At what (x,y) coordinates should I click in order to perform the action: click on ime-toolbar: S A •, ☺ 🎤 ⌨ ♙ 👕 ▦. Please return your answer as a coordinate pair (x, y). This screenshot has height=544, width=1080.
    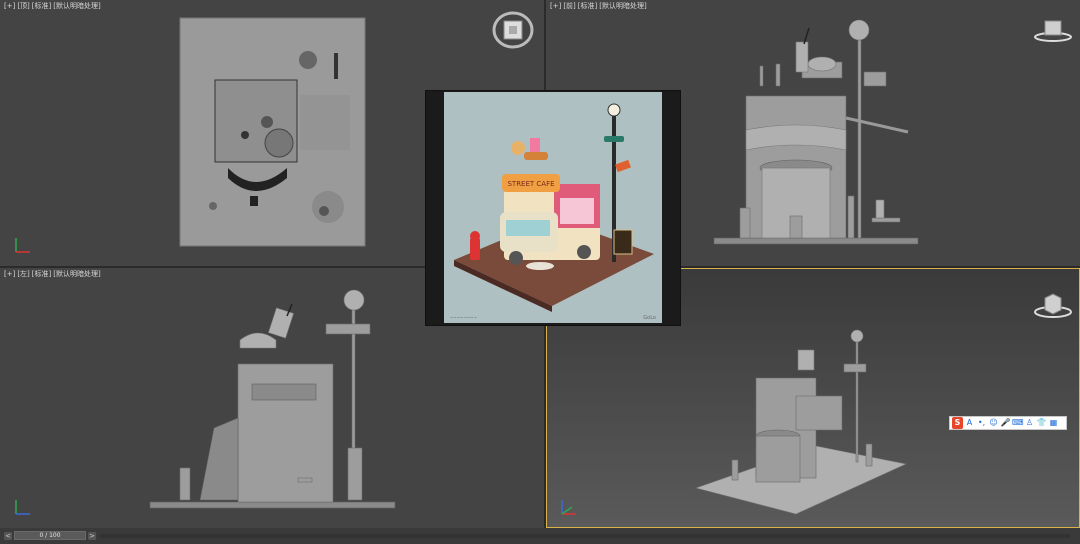
    Looking at the image, I should click on (1008, 423).